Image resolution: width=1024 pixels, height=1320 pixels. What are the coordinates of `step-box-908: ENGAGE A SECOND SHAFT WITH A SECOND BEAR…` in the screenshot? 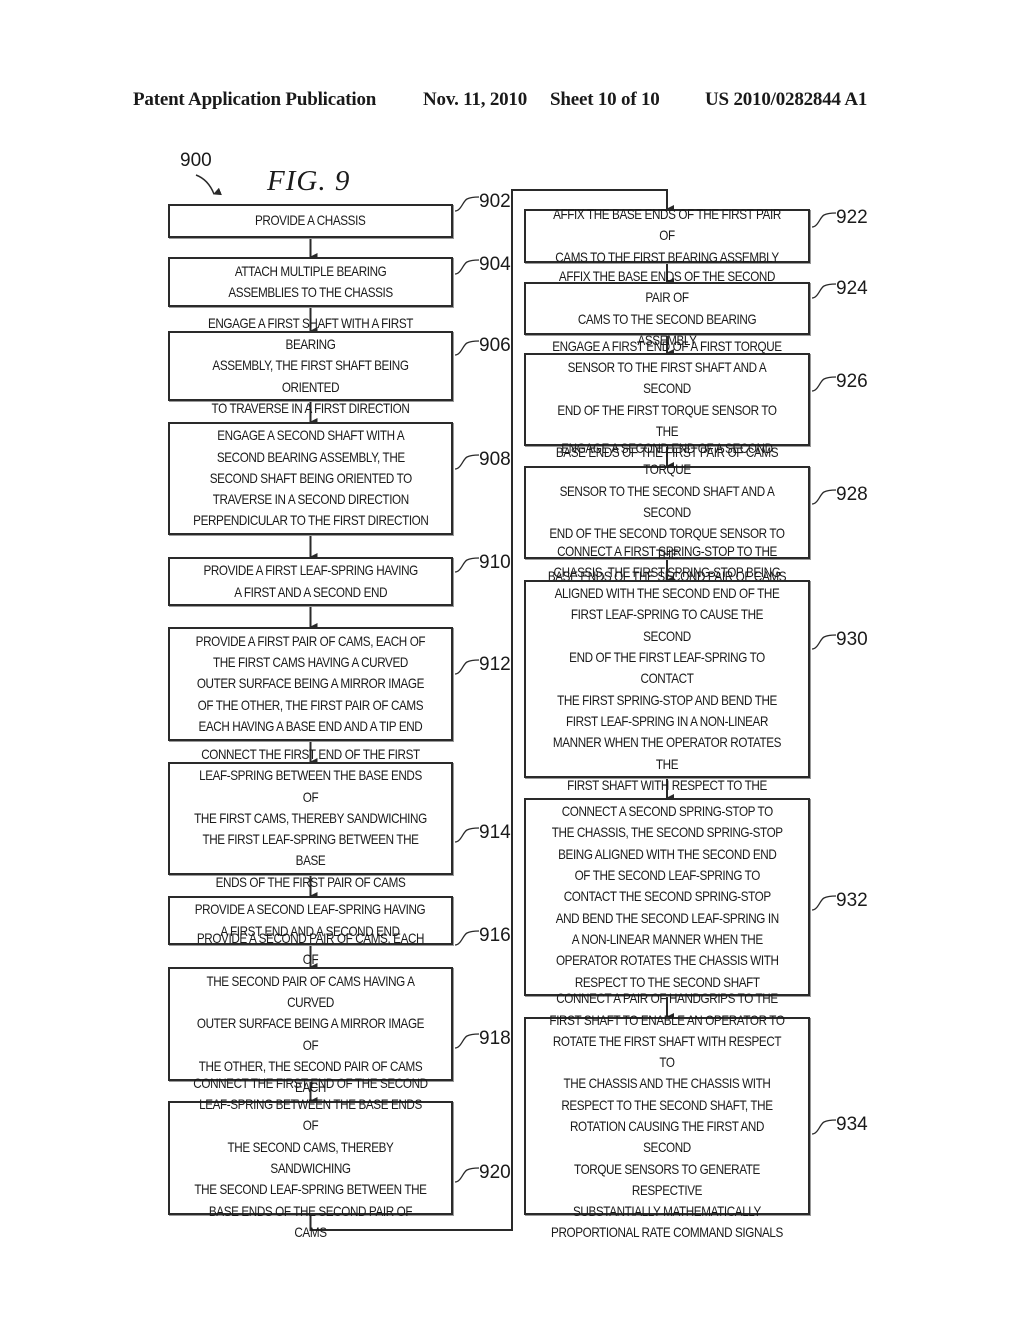 It's located at (310, 478).